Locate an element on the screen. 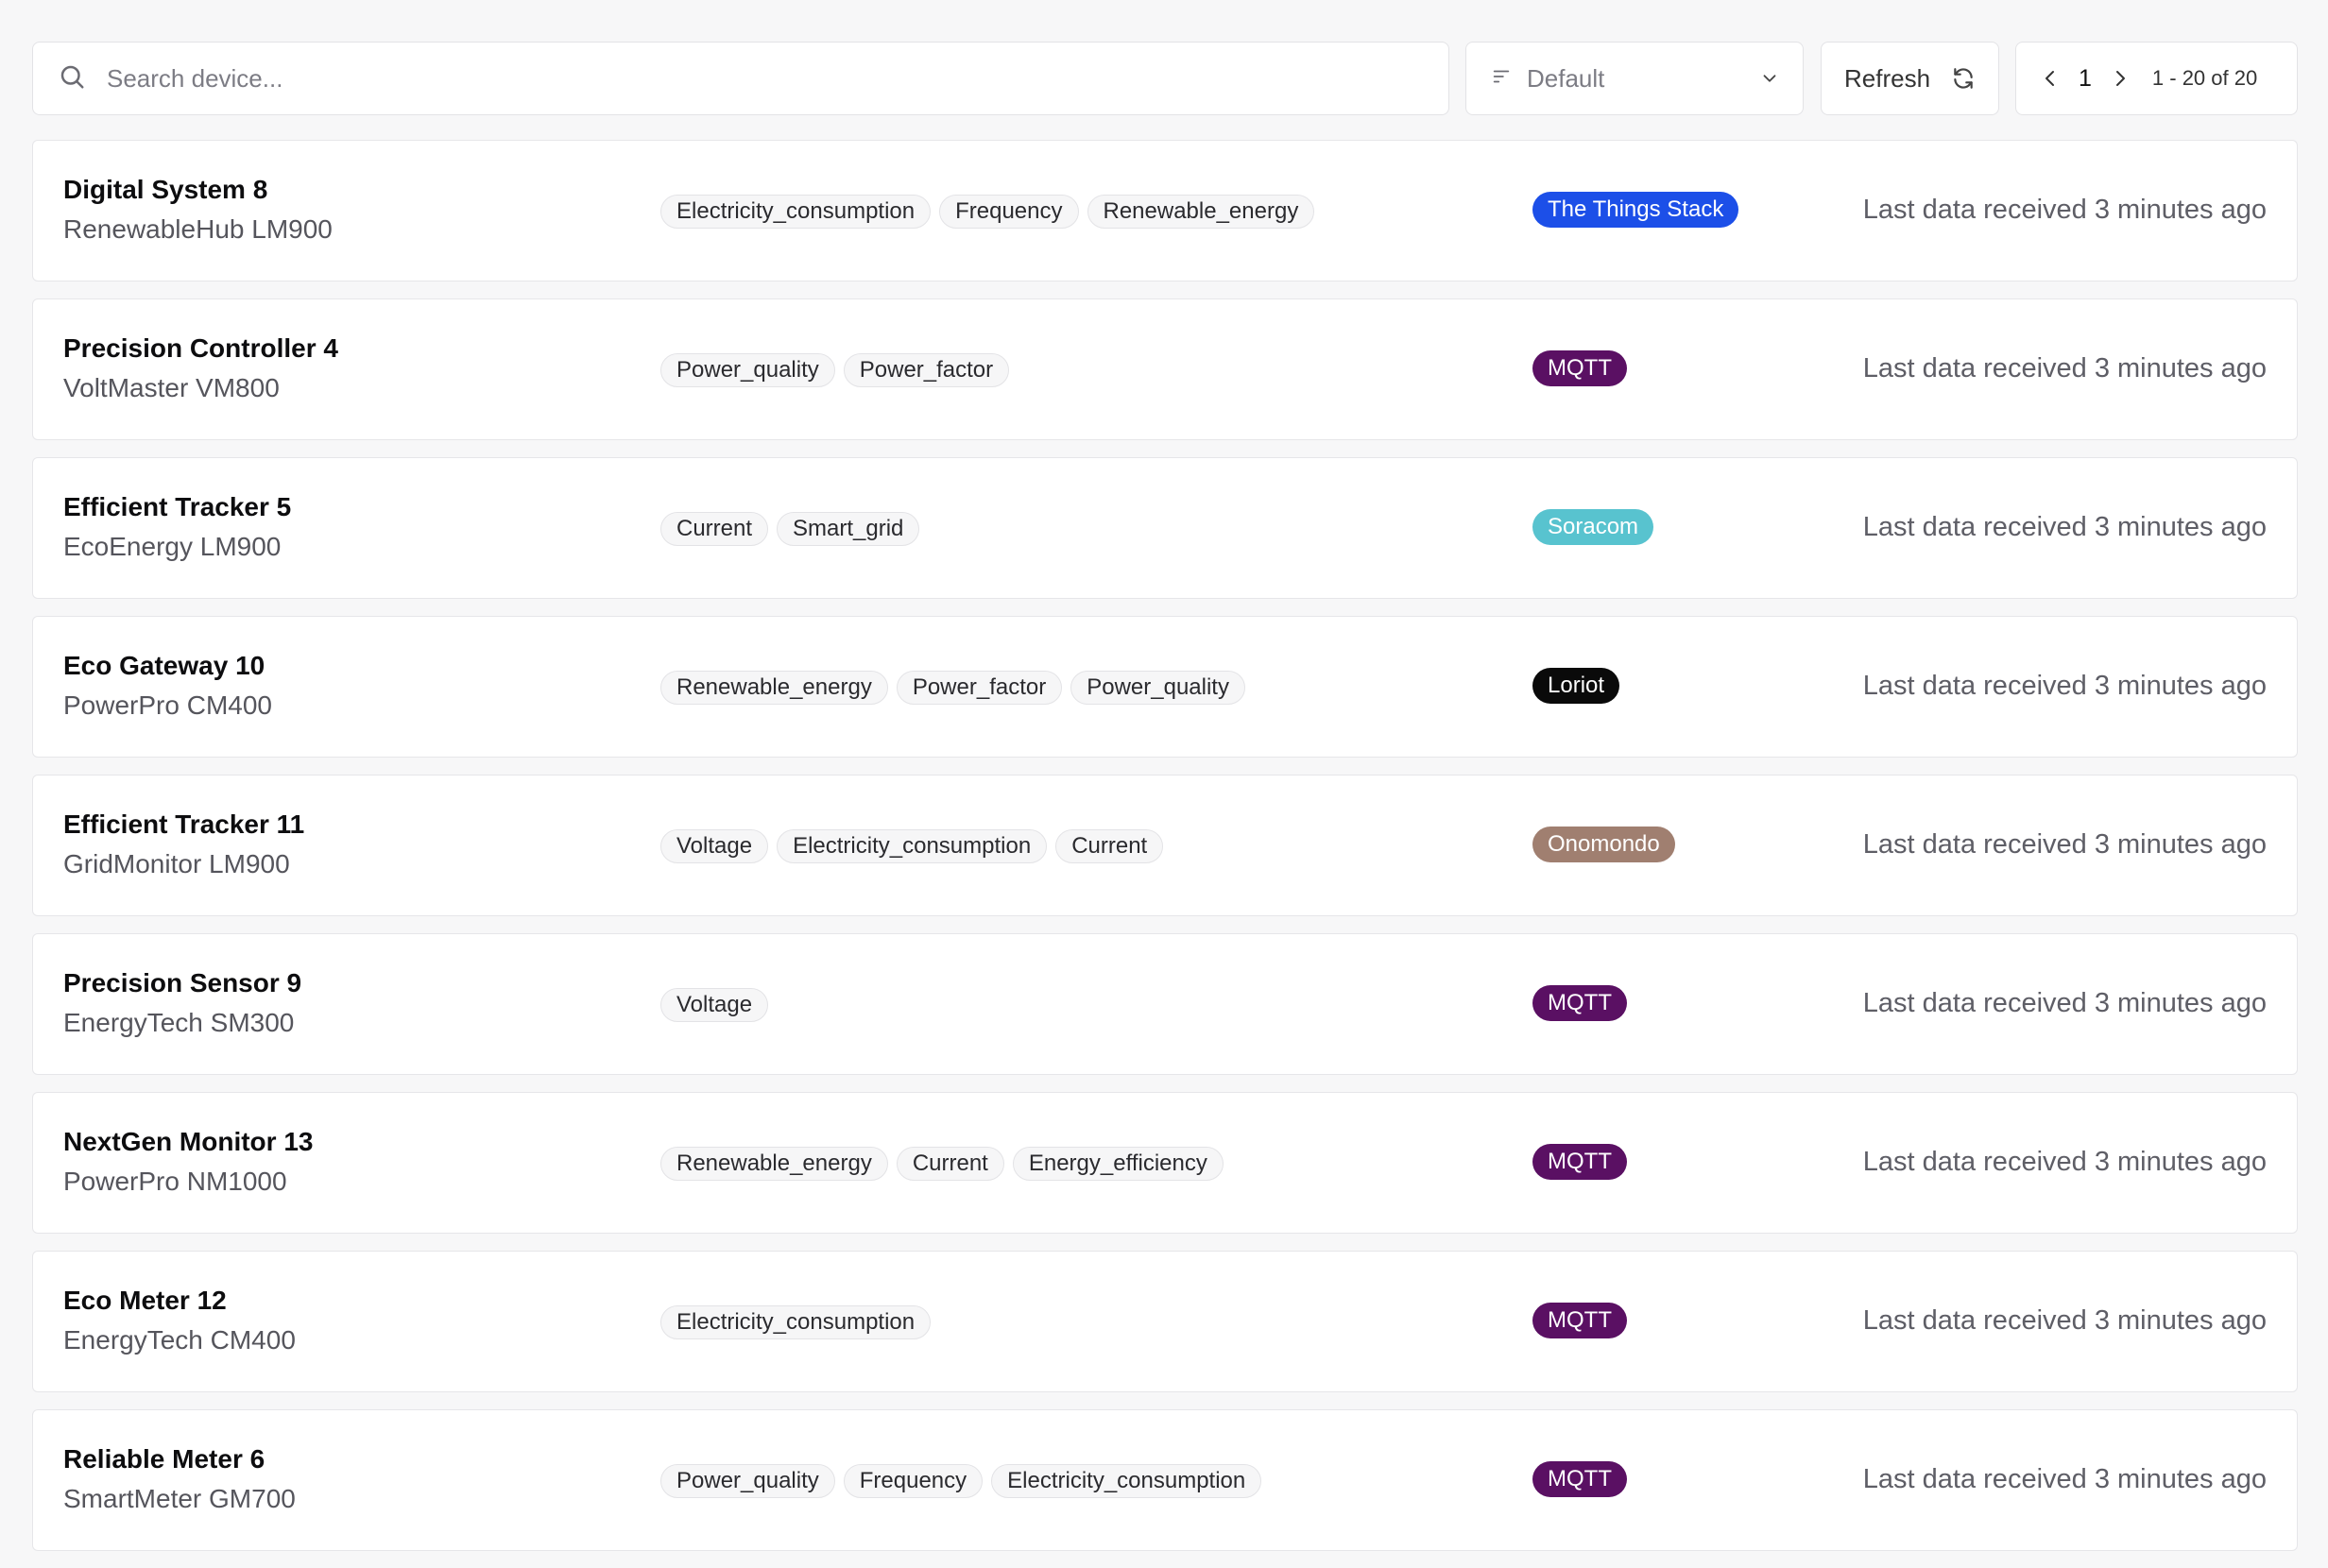 The height and width of the screenshot is (1568, 2328). device-model: EcoEnergy LM900 is located at coordinates (172, 546).